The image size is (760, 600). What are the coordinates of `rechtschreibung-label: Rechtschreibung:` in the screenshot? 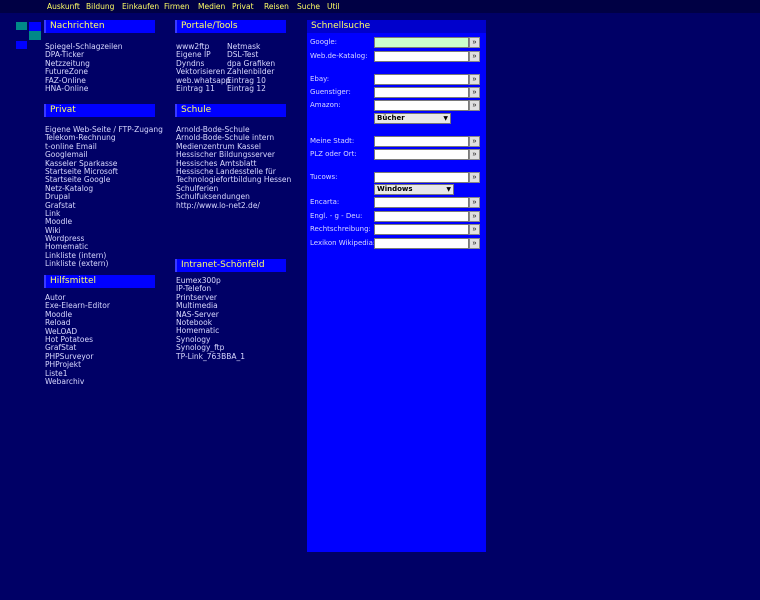 It's located at (340, 229).